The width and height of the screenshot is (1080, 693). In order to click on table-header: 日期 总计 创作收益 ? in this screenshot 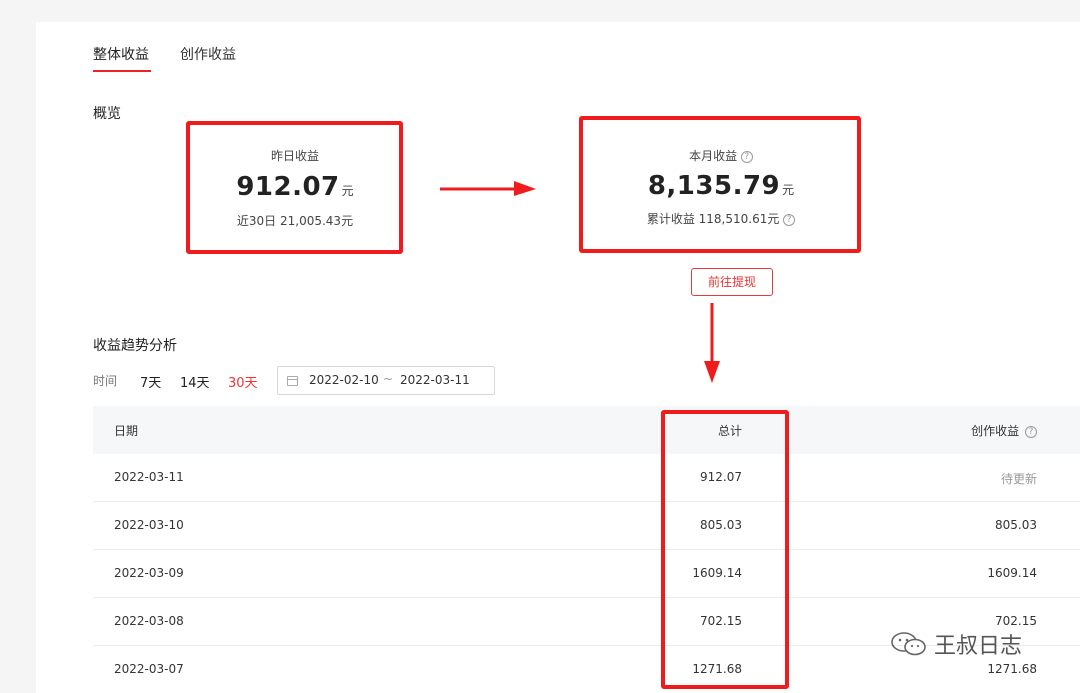, I will do `click(586, 430)`.